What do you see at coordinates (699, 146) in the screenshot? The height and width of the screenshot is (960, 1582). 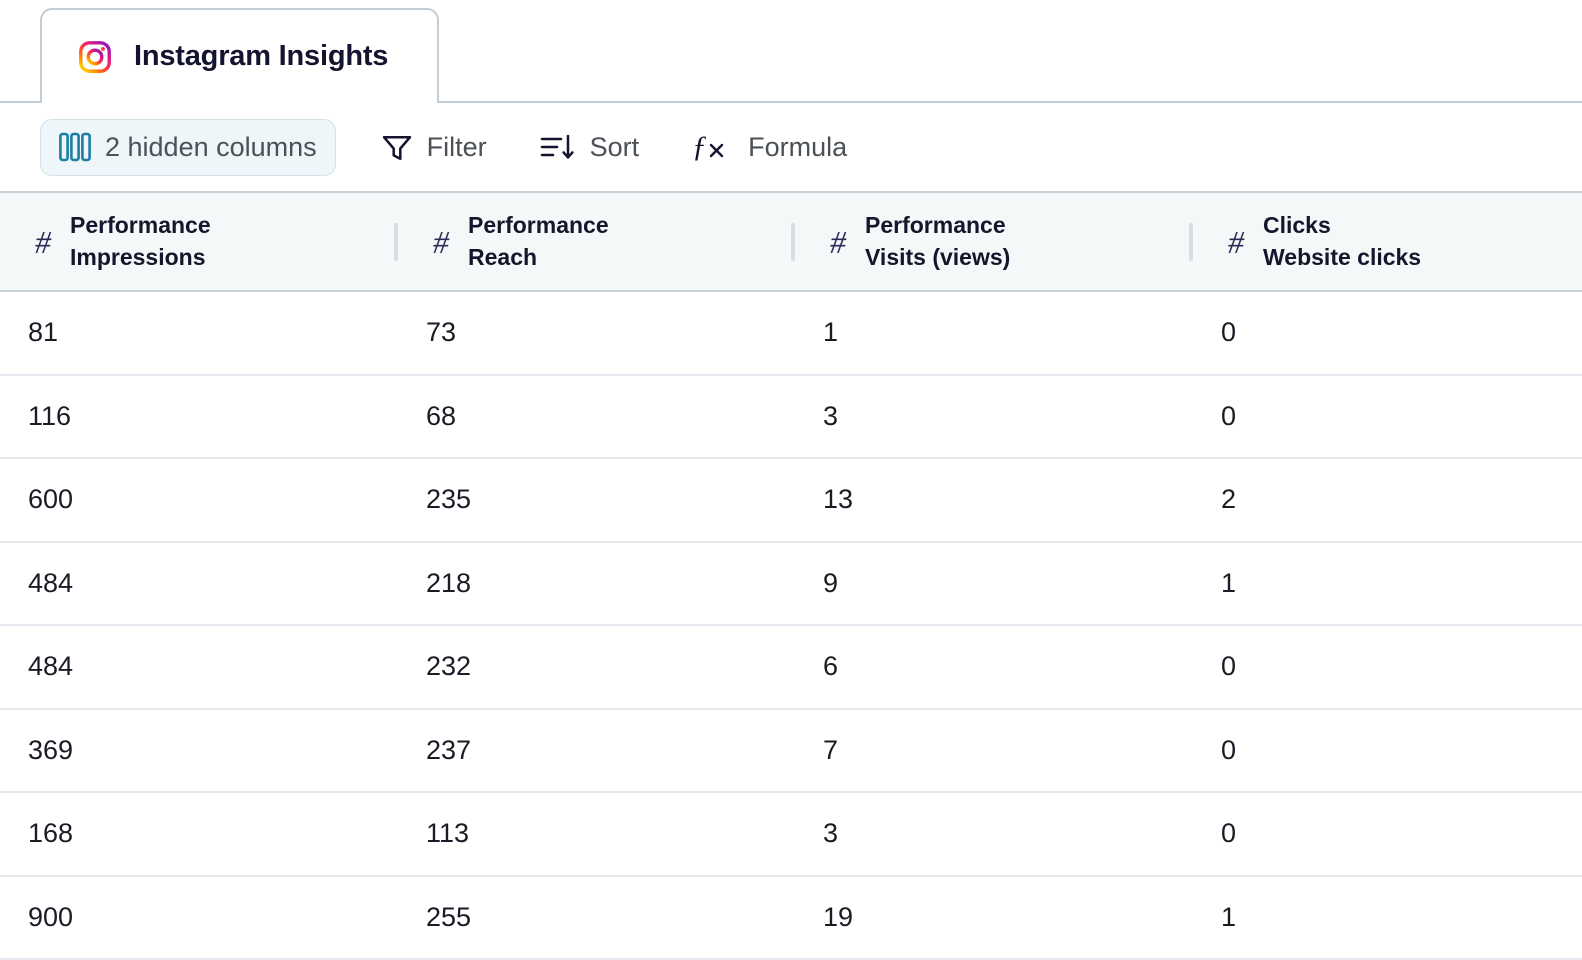 I see `svg-text: ƒ` at bounding box center [699, 146].